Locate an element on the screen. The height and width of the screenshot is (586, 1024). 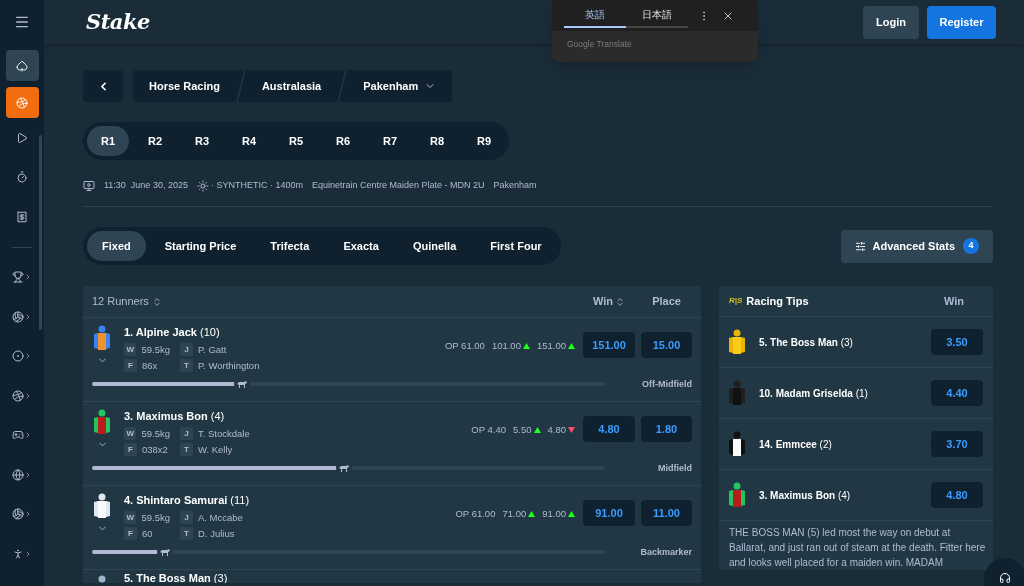
runner-name: 5. The Boss Man (3) is located at coordinates (806, 342).